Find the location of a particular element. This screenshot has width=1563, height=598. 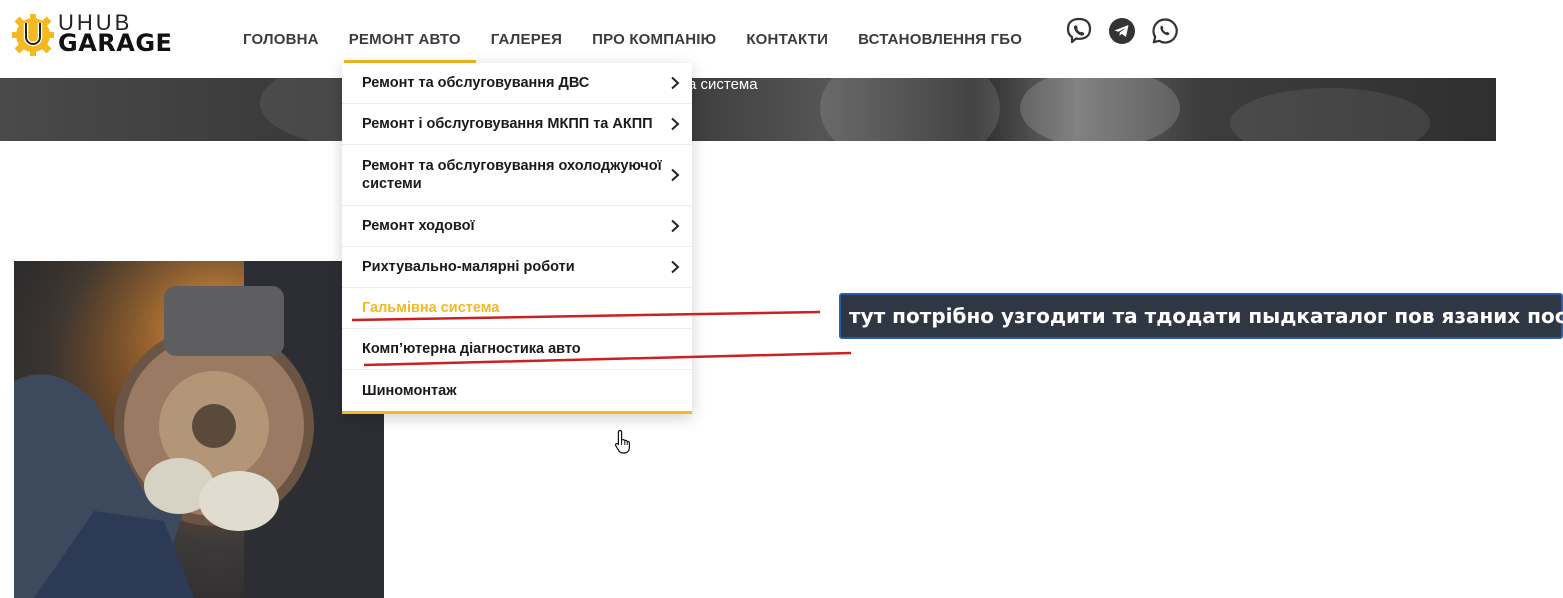

social-links is located at coordinates (1122, 31).